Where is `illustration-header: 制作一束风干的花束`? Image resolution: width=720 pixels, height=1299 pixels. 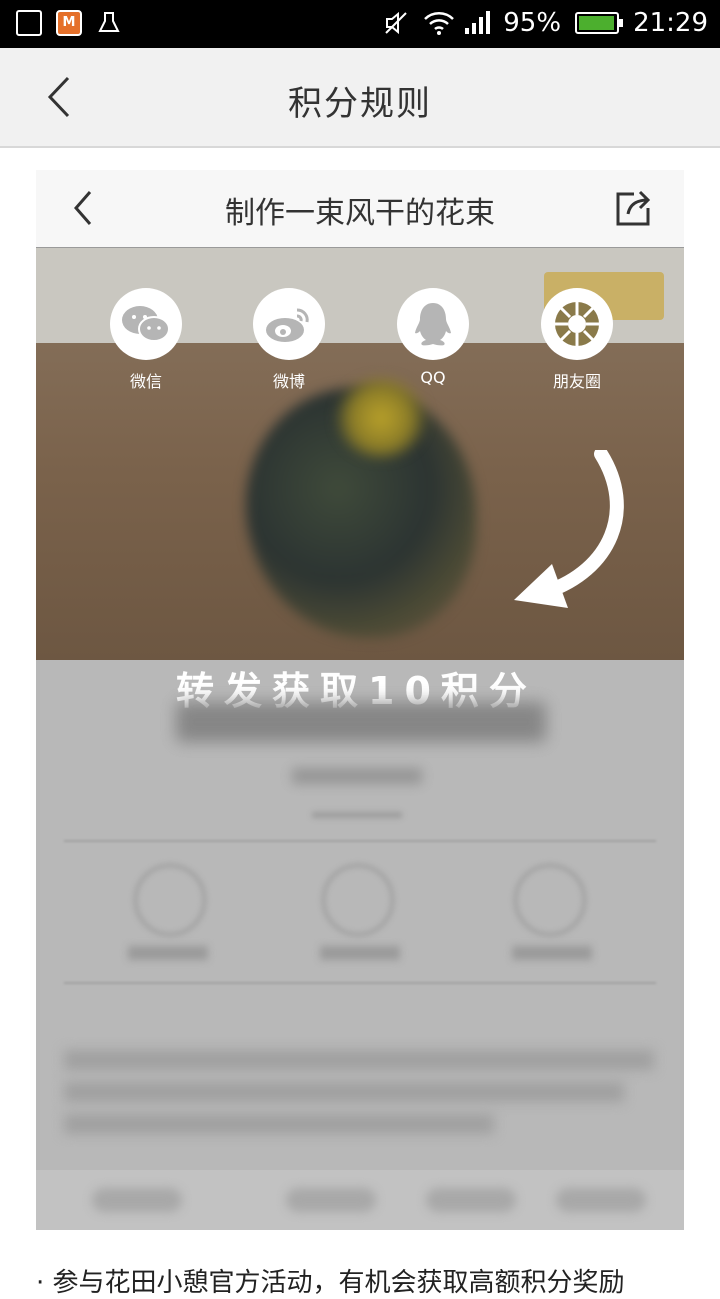
illustration-header: 制作一束风干的花束 is located at coordinates (360, 209).